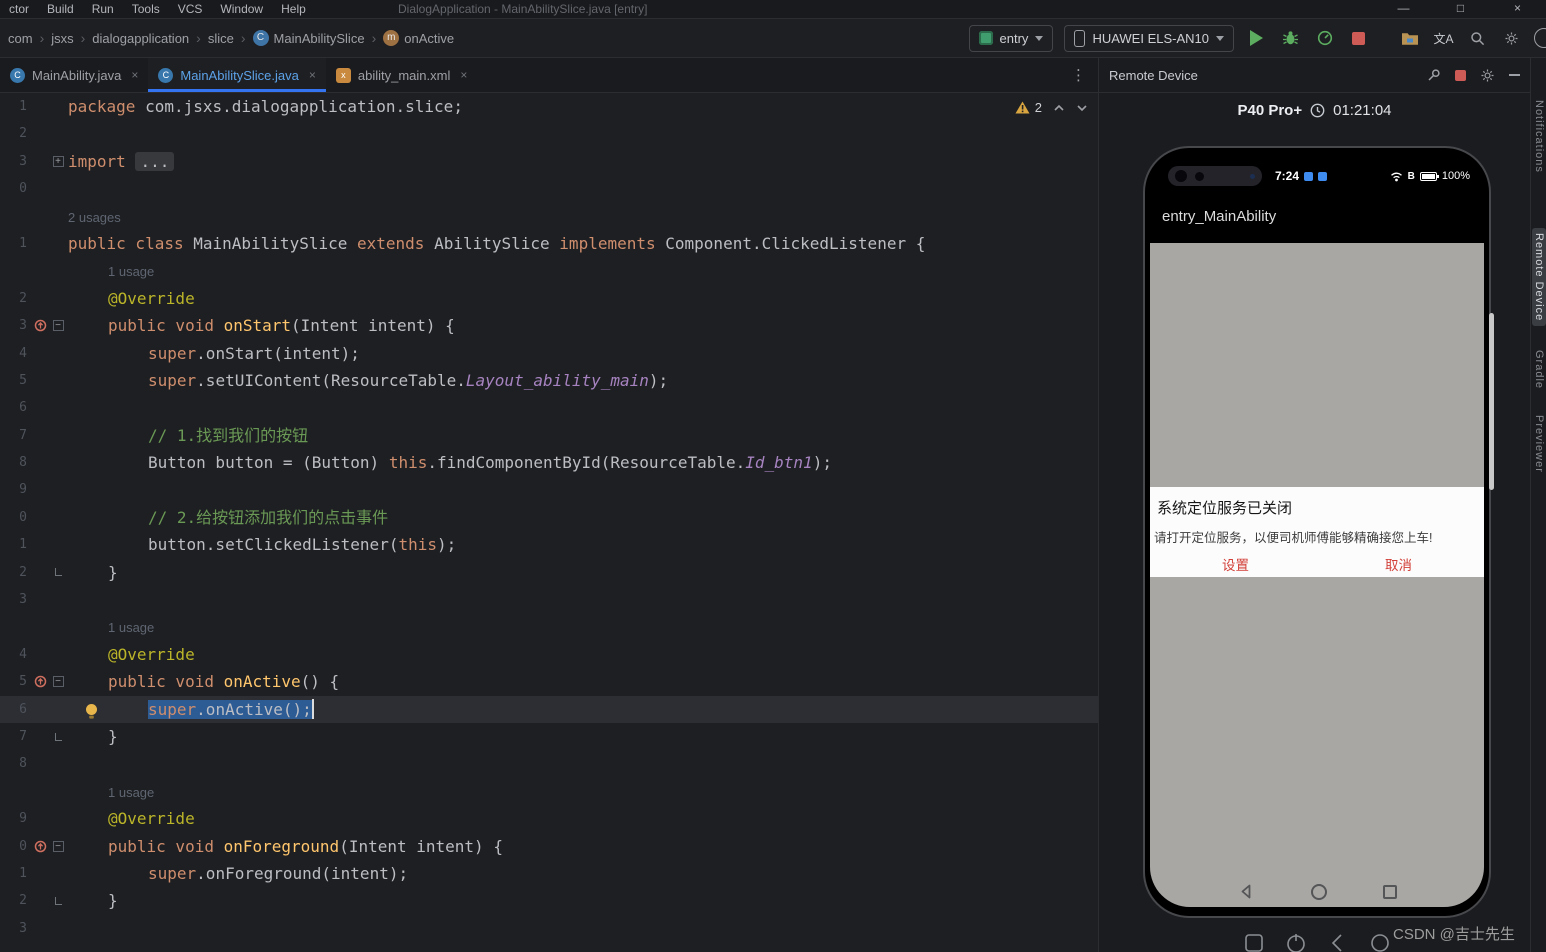 The width and height of the screenshot is (1546, 952). I want to click on power-icon, so click(1296, 941).